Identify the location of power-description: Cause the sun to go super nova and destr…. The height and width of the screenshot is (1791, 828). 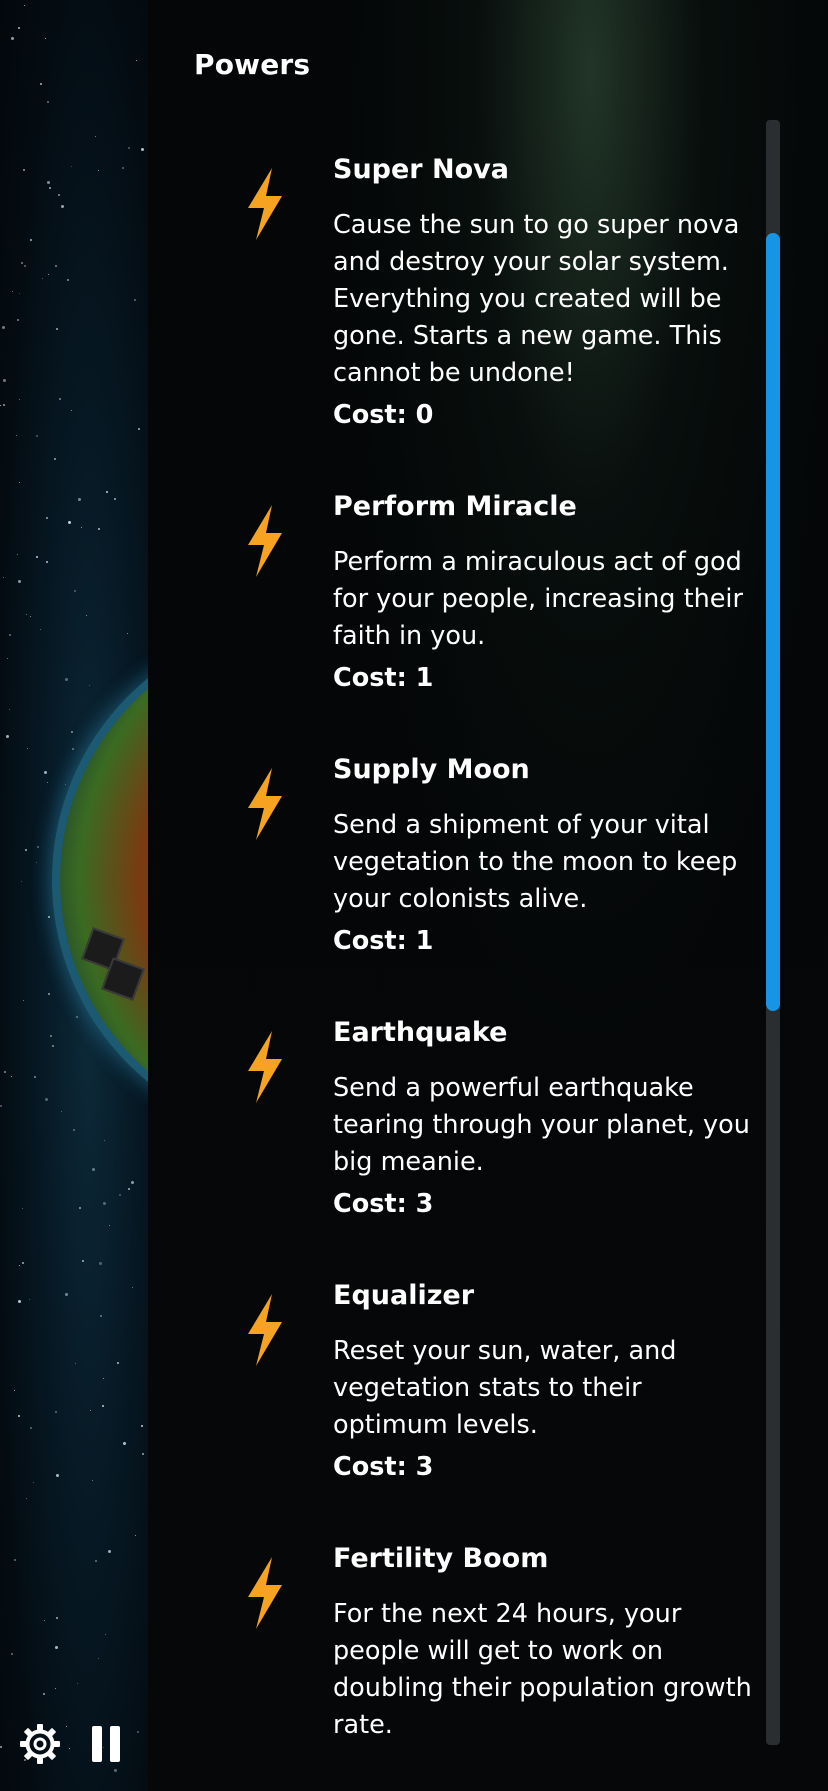
(536, 299).